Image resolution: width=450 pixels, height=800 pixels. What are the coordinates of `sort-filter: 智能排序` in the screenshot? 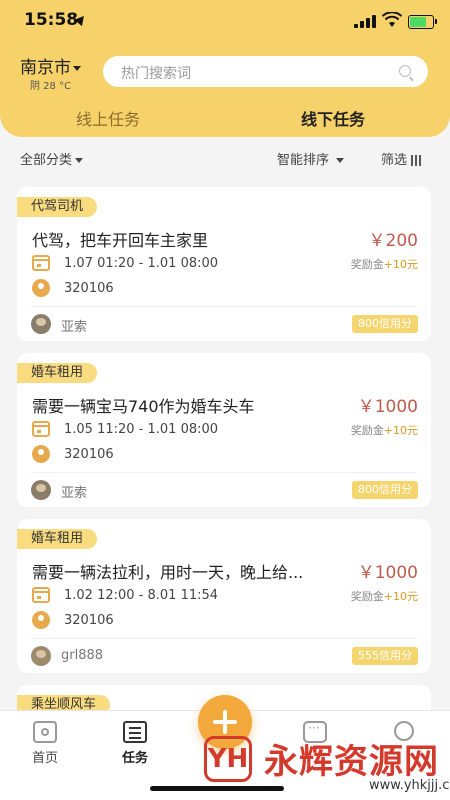 It's located at (311, 158).